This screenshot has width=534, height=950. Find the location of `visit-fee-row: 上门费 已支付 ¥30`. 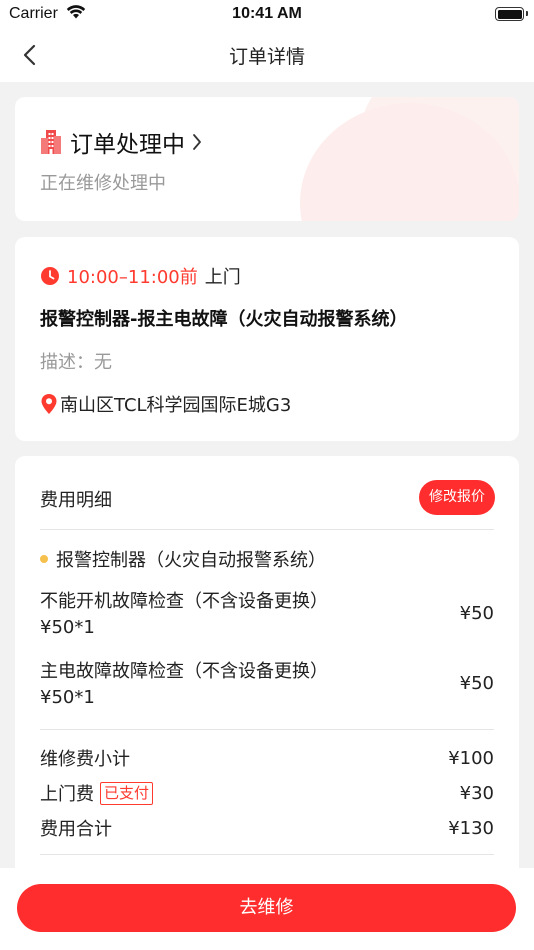

visit-fee-row: 上门费 已支付 ¥30 is located at coordinates (267, 793).